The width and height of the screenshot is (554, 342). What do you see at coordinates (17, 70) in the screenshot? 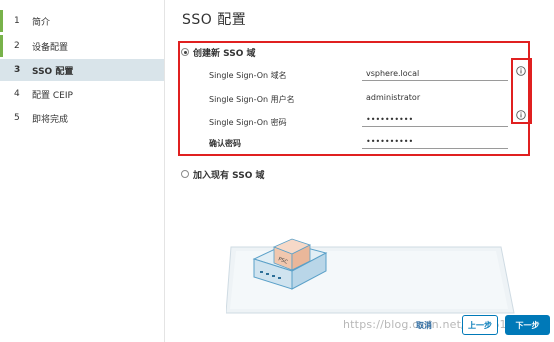
I see `step-number: 3` at bounding box center [17, 70].